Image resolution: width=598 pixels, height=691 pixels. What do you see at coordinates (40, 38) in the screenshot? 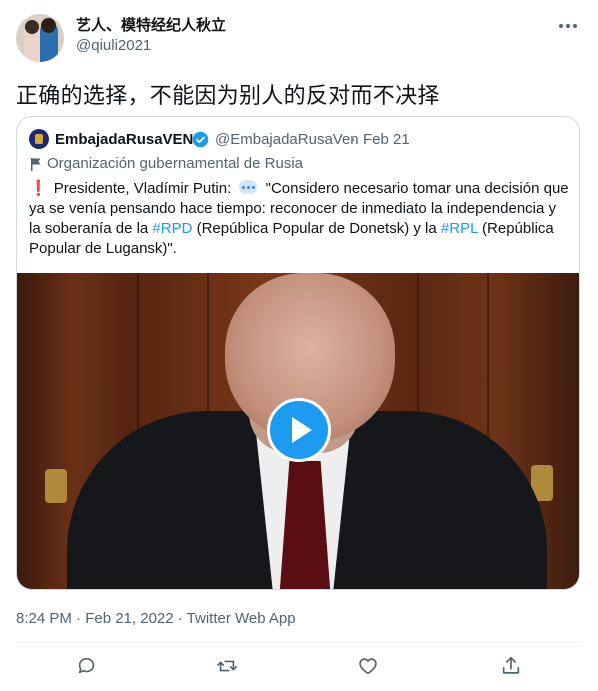
I see `avatar` at bounding box center [40, 38].